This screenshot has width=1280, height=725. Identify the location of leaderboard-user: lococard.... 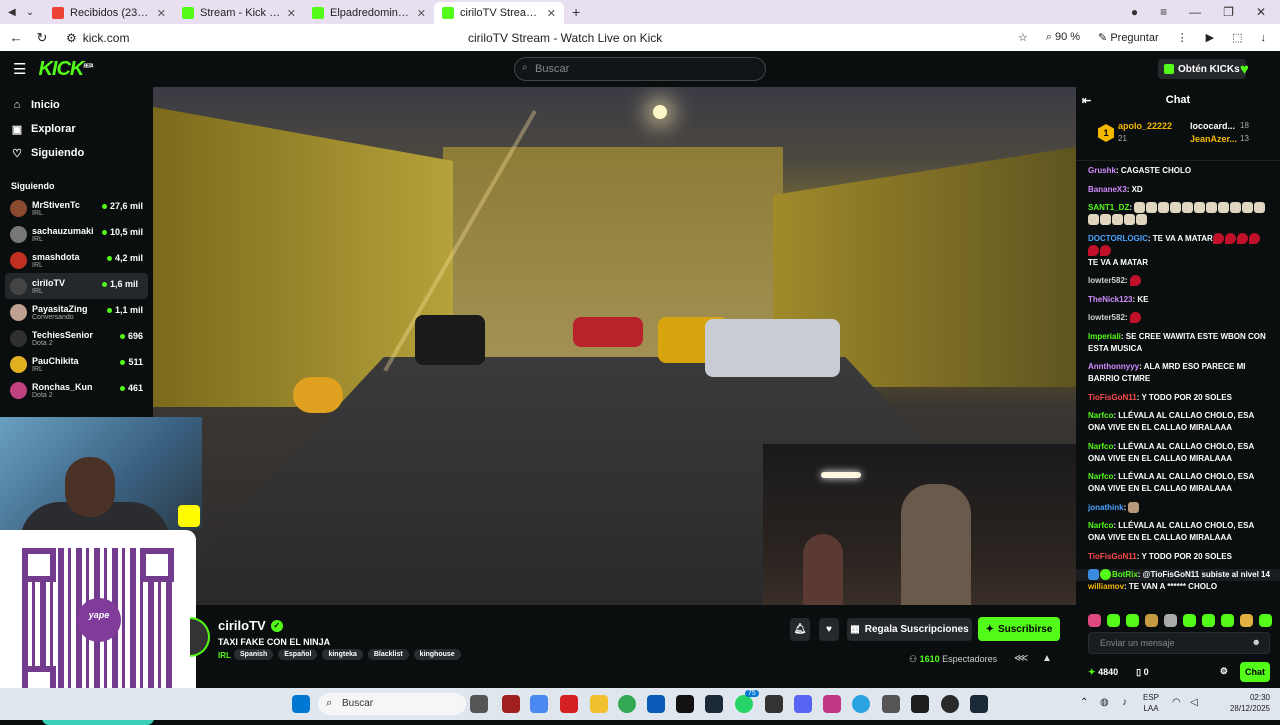
(1212, 126).